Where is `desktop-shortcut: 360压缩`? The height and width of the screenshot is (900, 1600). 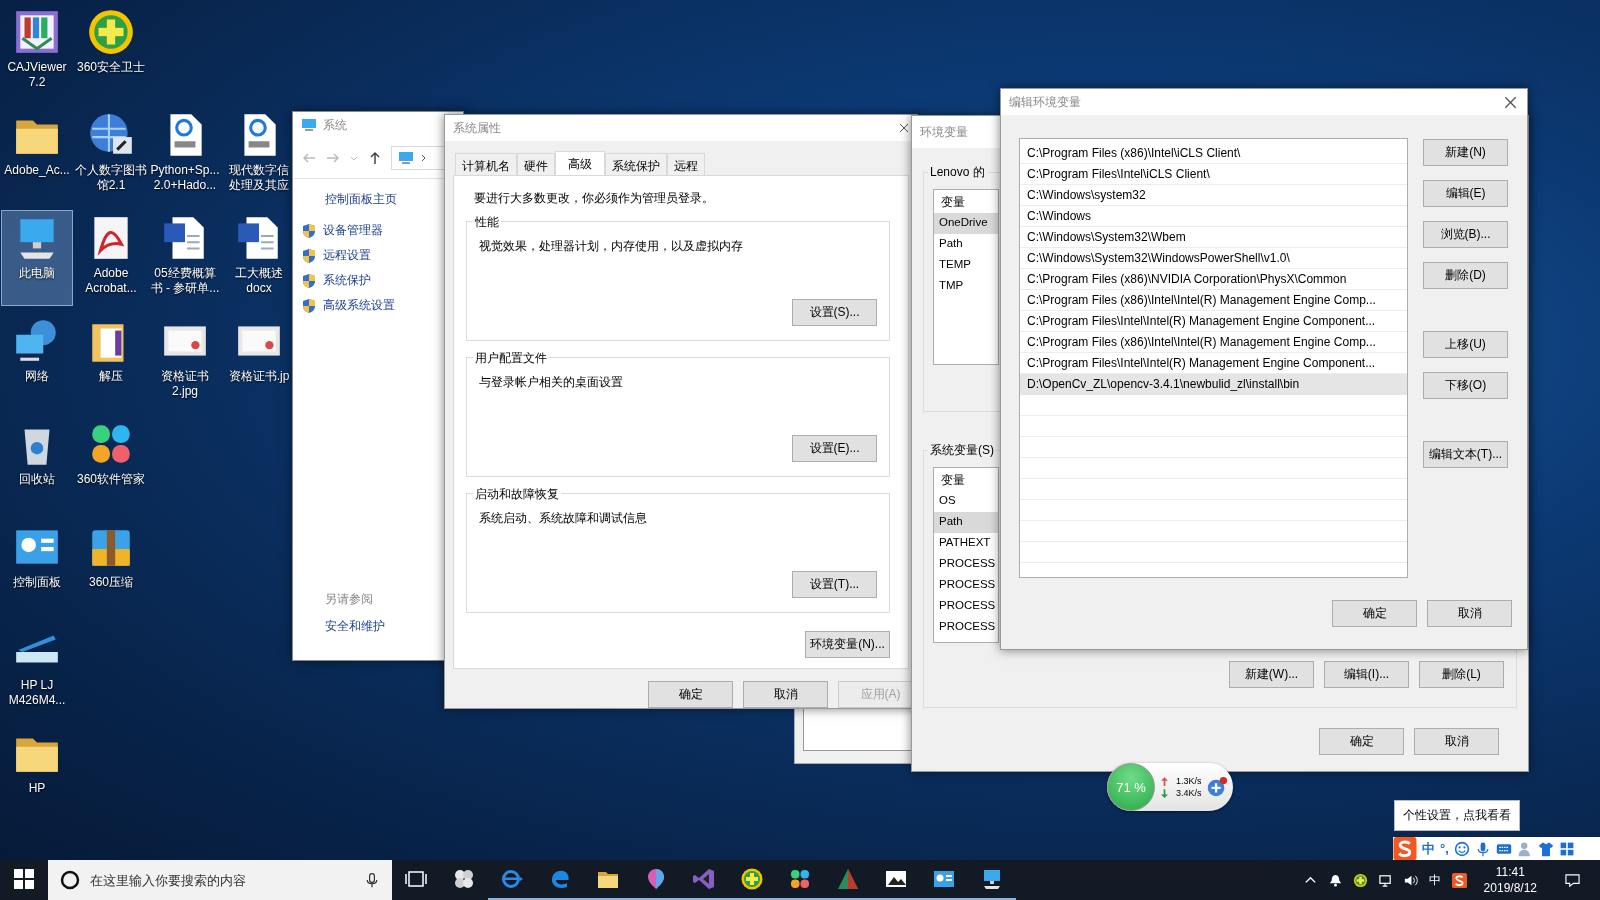 desktop-shortcut: 360压缩 is located at coordinates (111, 567).